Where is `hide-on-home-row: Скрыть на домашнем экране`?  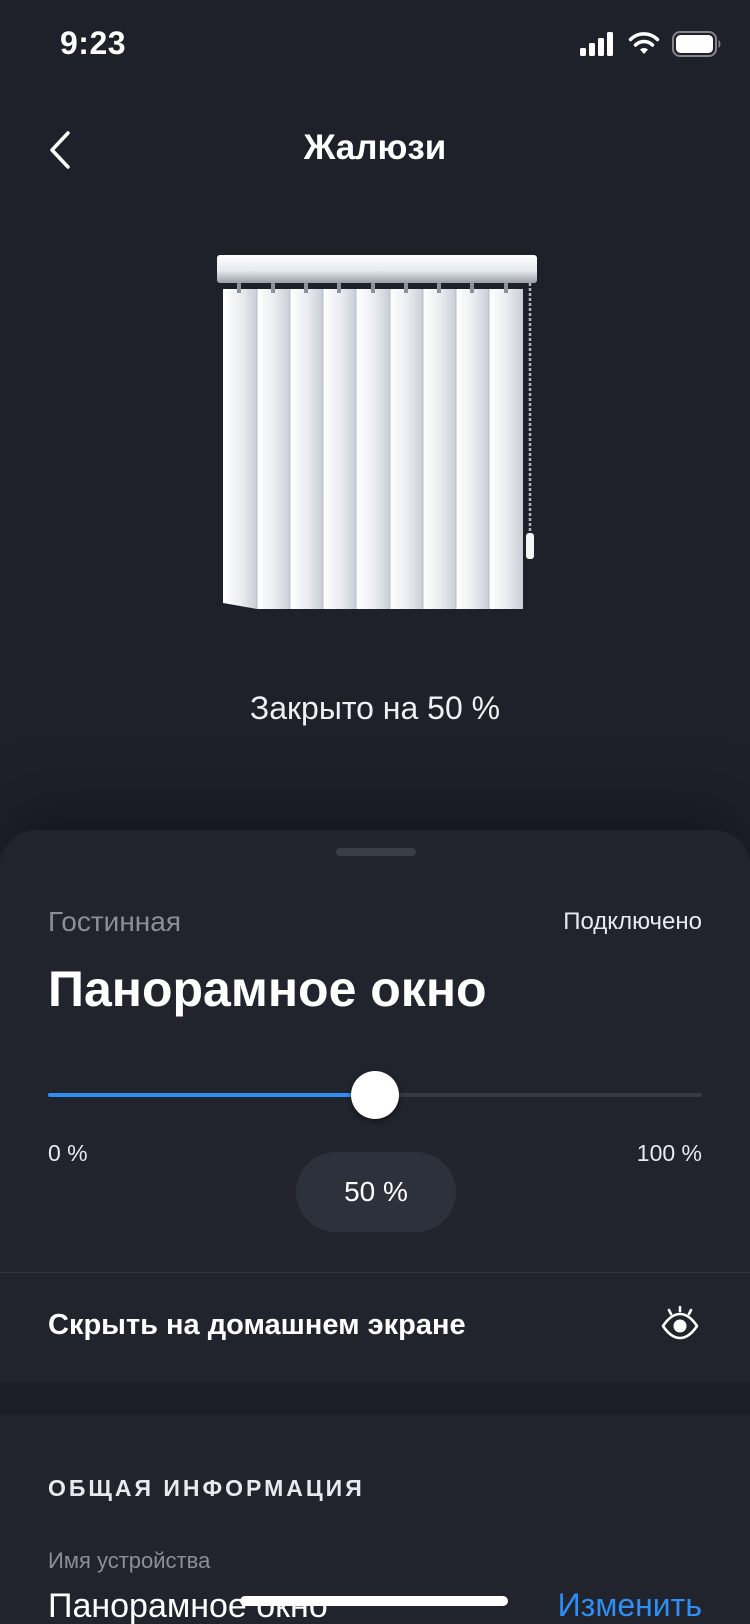 hide-on-home-row: Скрыть на домашнем экране is located at coordinates (375, 1328).